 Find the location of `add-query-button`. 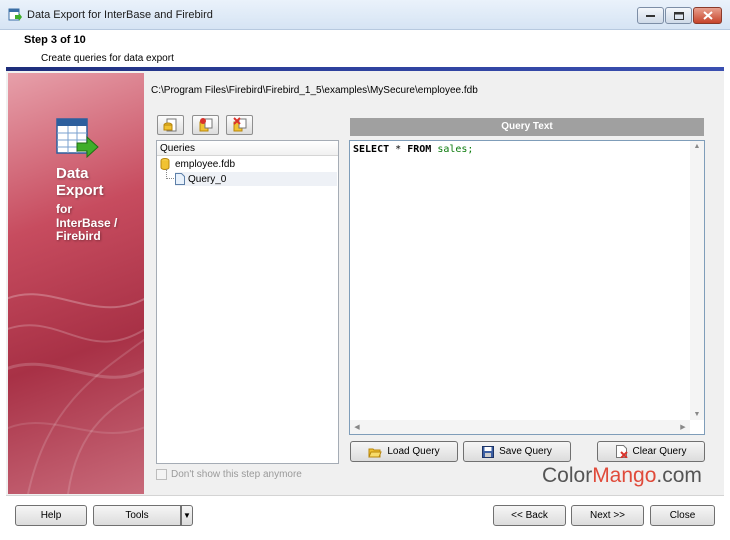

add-query-button is located at coordinates (170, 125).